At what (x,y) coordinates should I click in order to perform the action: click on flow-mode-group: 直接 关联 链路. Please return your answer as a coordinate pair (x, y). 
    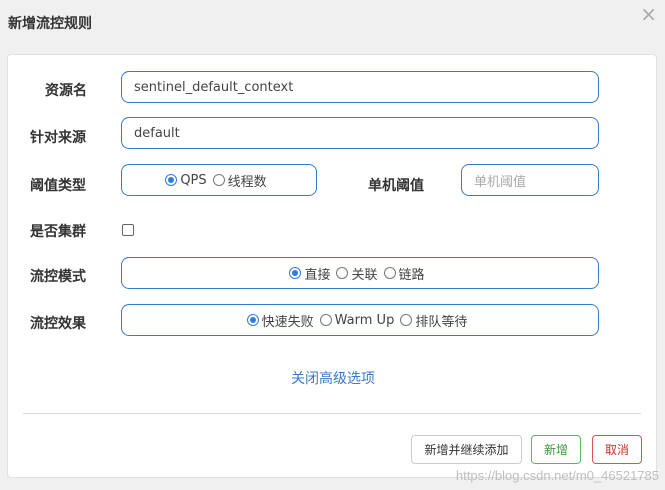
    Looking at the image, I should click on (360, 273).